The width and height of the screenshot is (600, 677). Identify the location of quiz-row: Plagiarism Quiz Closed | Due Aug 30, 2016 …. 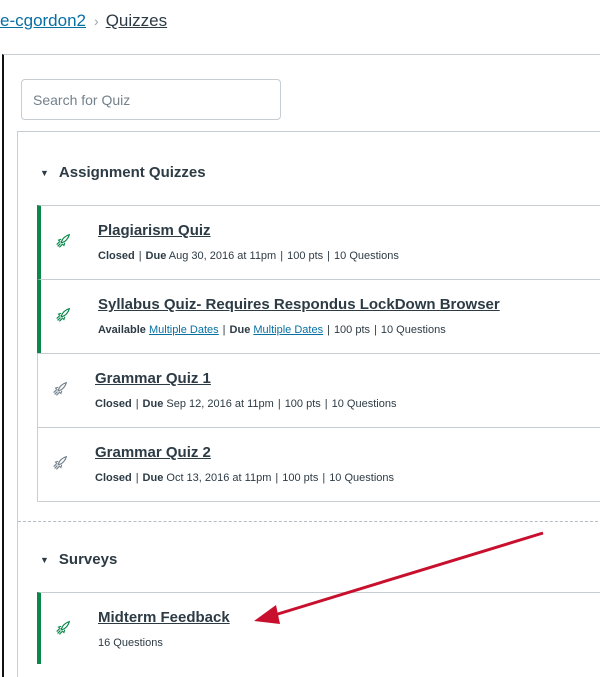
(318, 242).